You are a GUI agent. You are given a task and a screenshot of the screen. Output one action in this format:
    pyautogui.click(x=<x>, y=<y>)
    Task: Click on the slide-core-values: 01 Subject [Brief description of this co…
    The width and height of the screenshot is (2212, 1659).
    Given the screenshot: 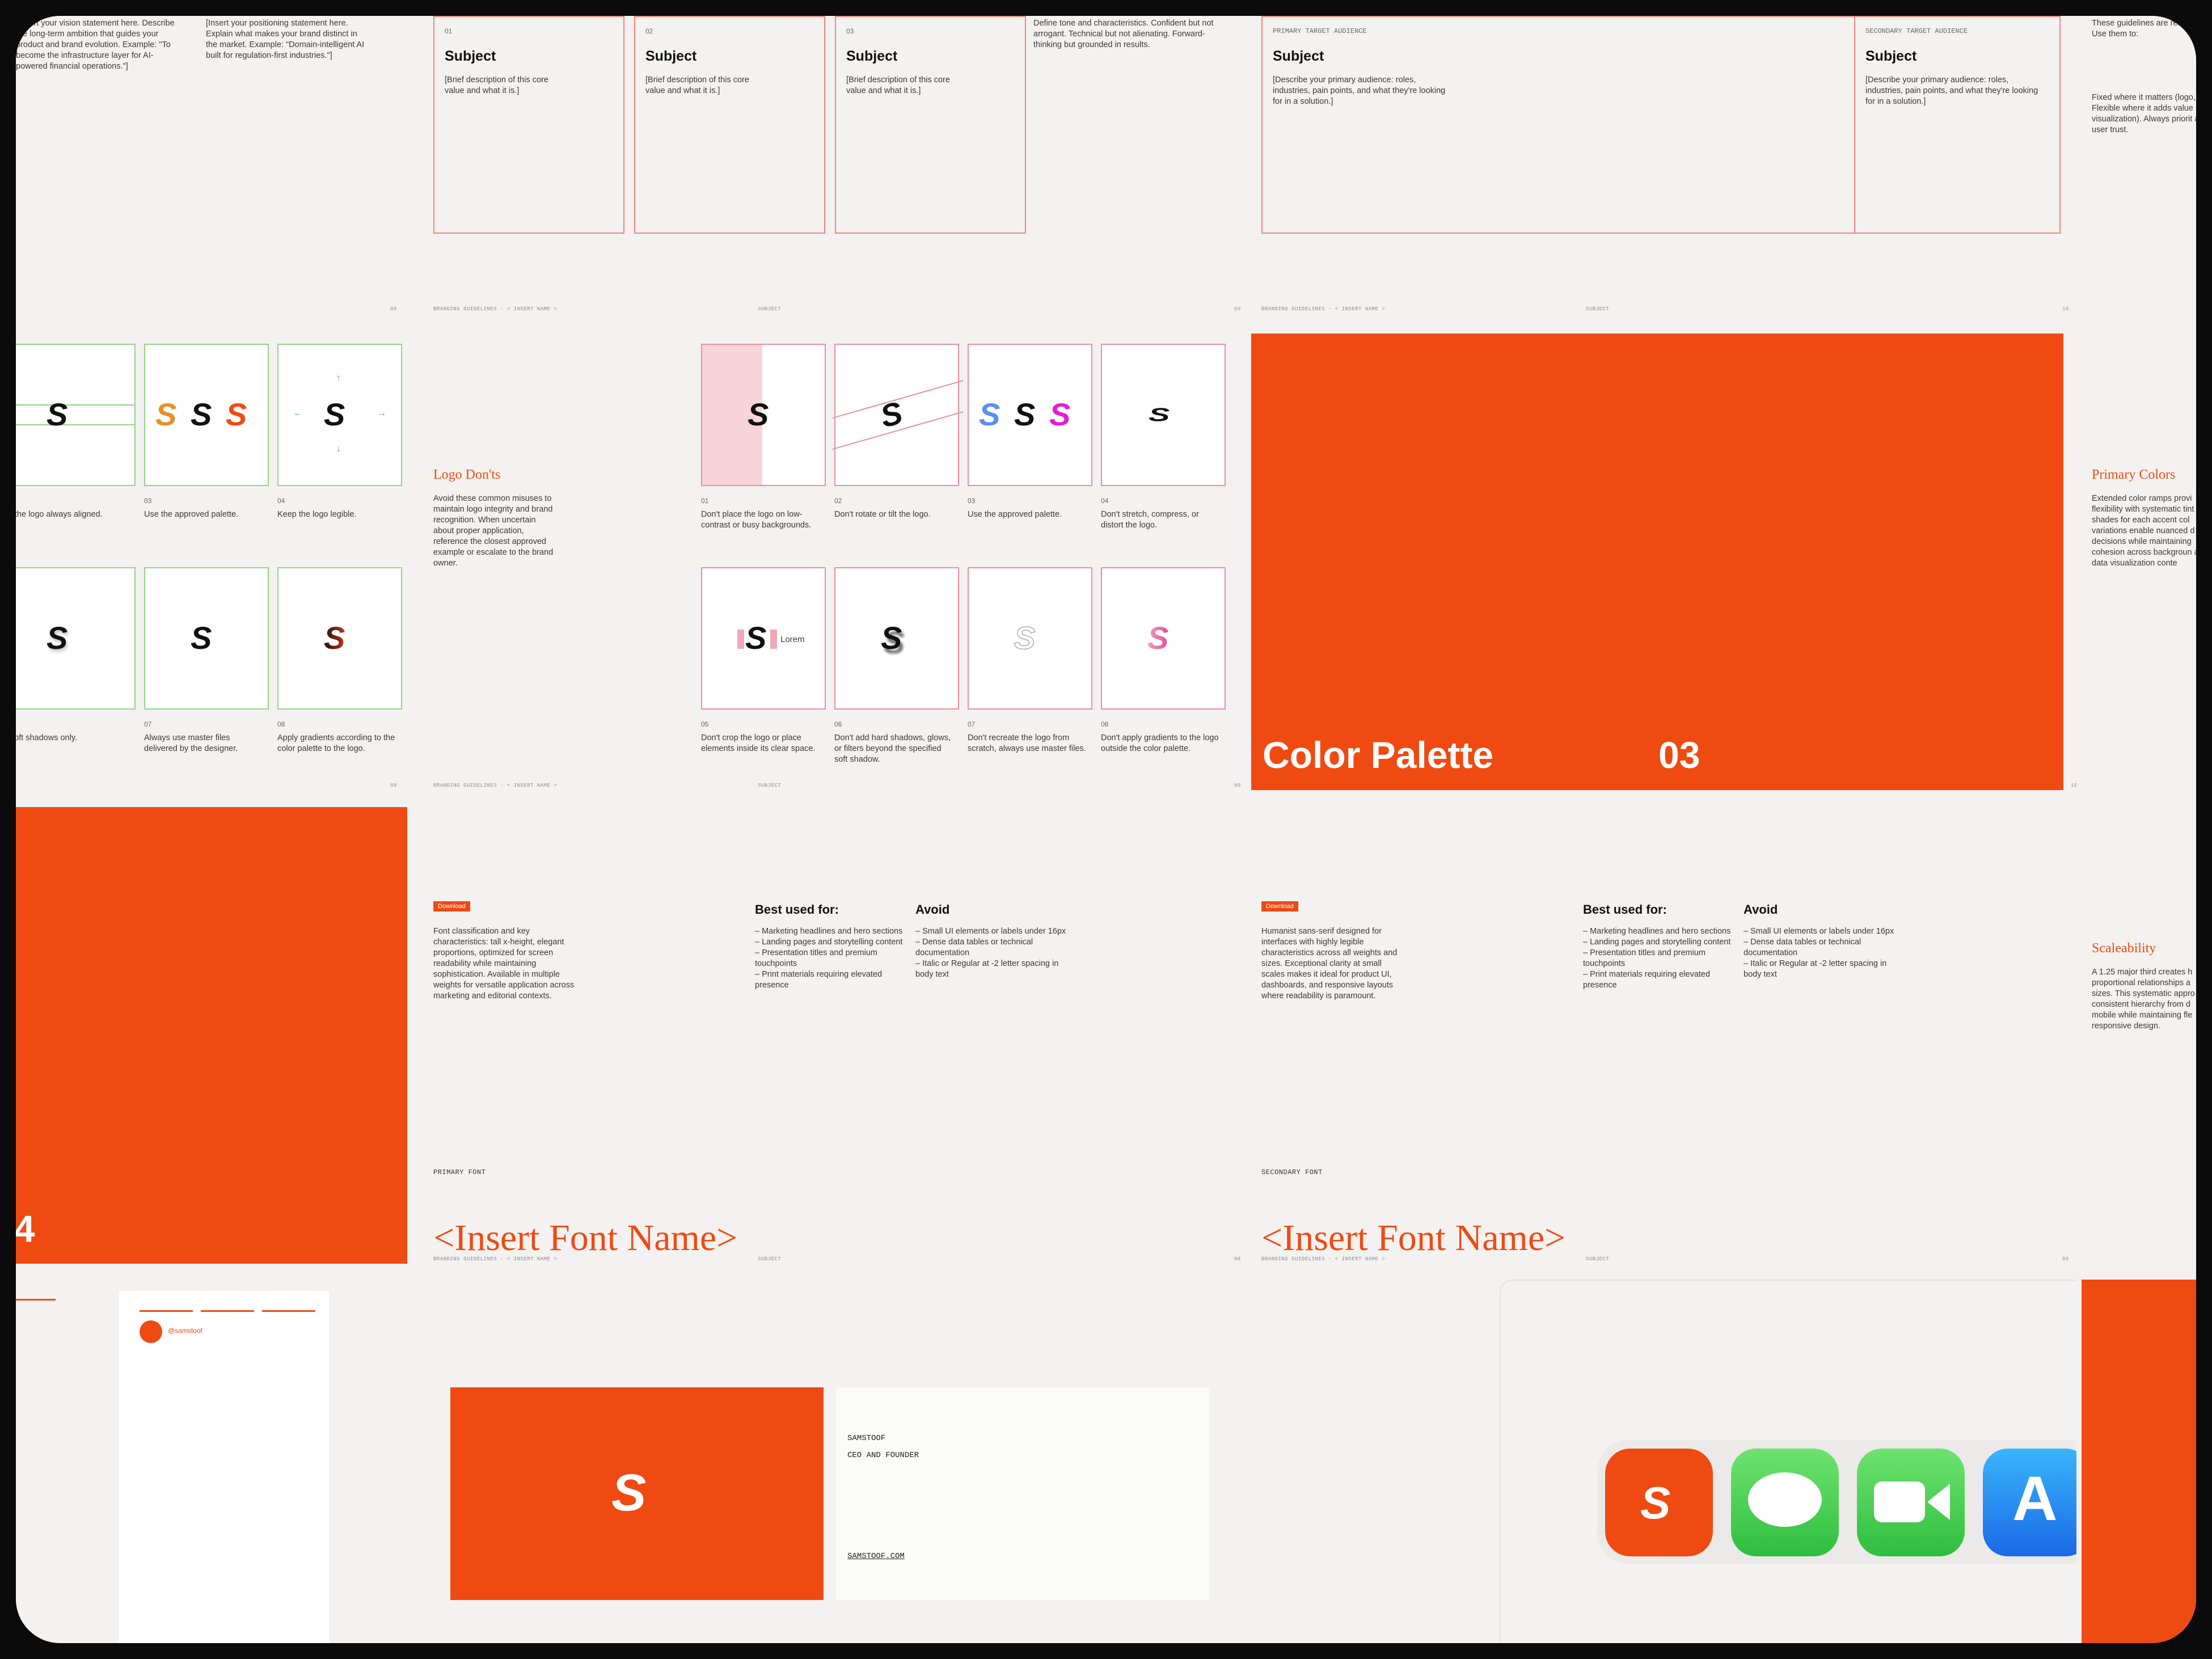 What is the action you would take?
    pyautogui.click(x=835, y=166)
    